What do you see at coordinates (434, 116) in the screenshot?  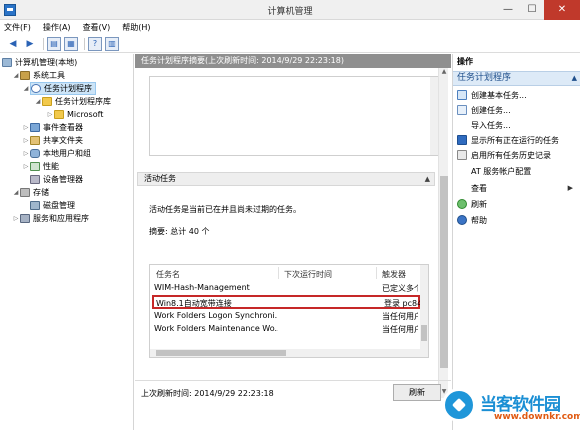 I see `summary-scrollbar` at bounding box center [434, 116].